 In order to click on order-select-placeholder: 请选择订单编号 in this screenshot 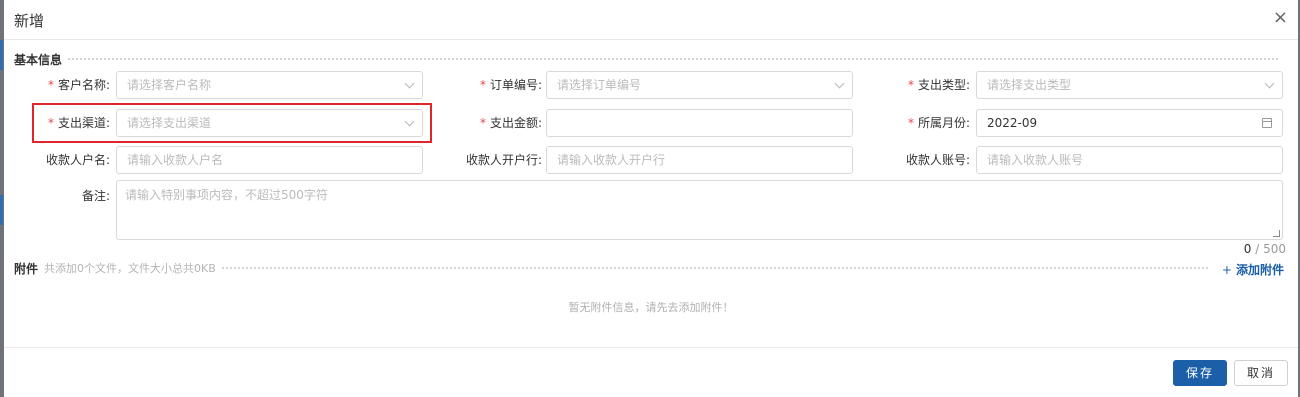, I will do `click(599, 85)`.